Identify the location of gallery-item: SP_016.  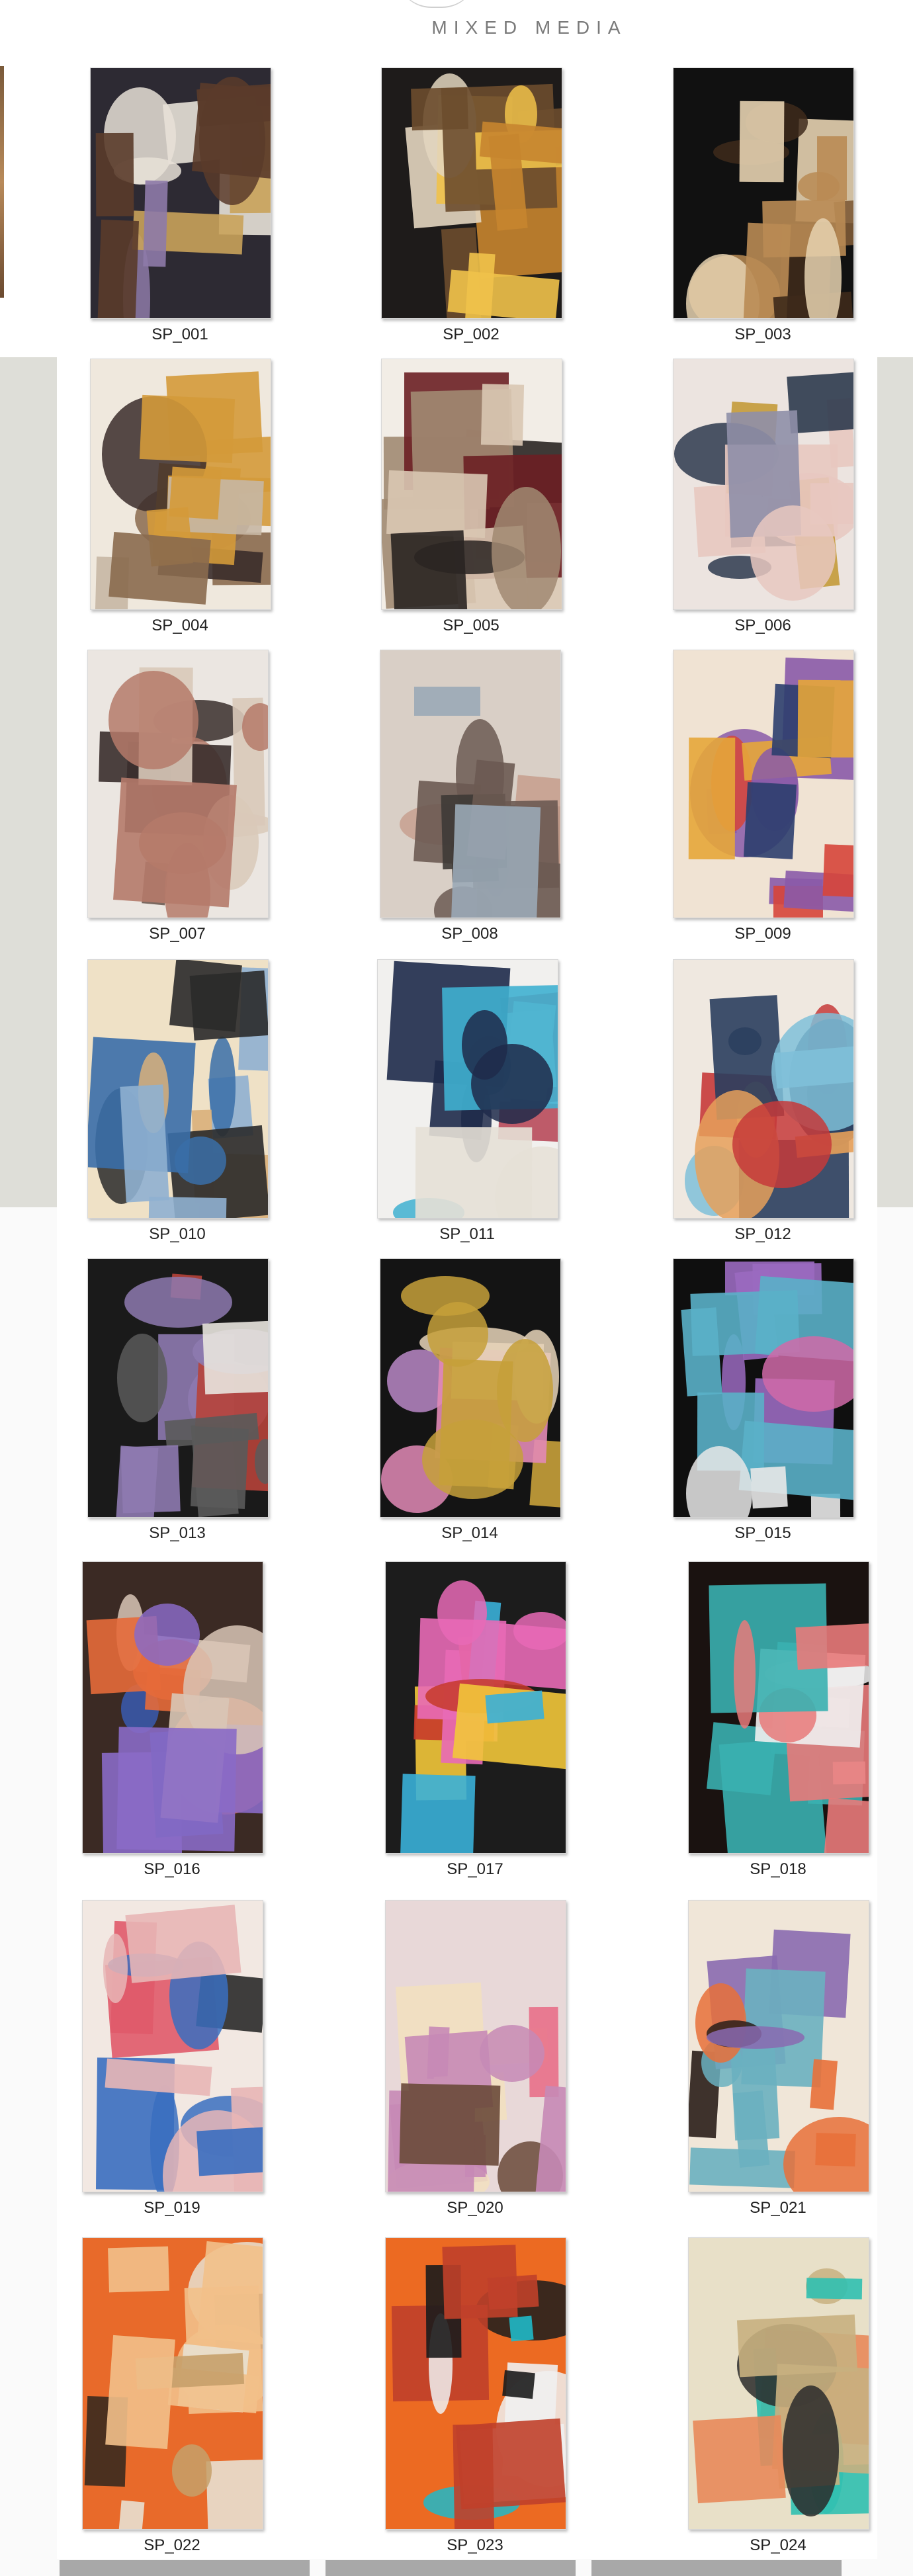
(173, 1720).